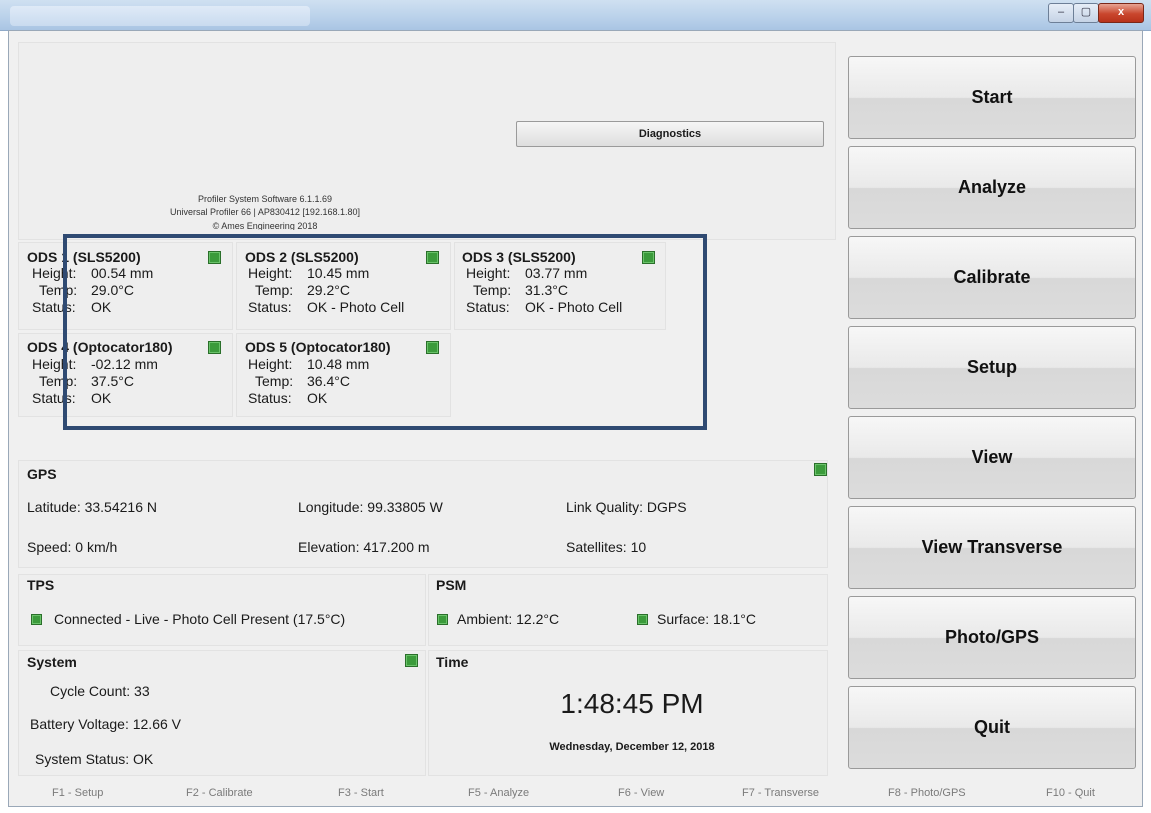 The width and height of the screenshot is (1151, 813). What do you see at coordinates (364, 547) in the screenshot?
I see `gps-elevation: Elevation: 417.200 m` at bounding box center [364, 547].